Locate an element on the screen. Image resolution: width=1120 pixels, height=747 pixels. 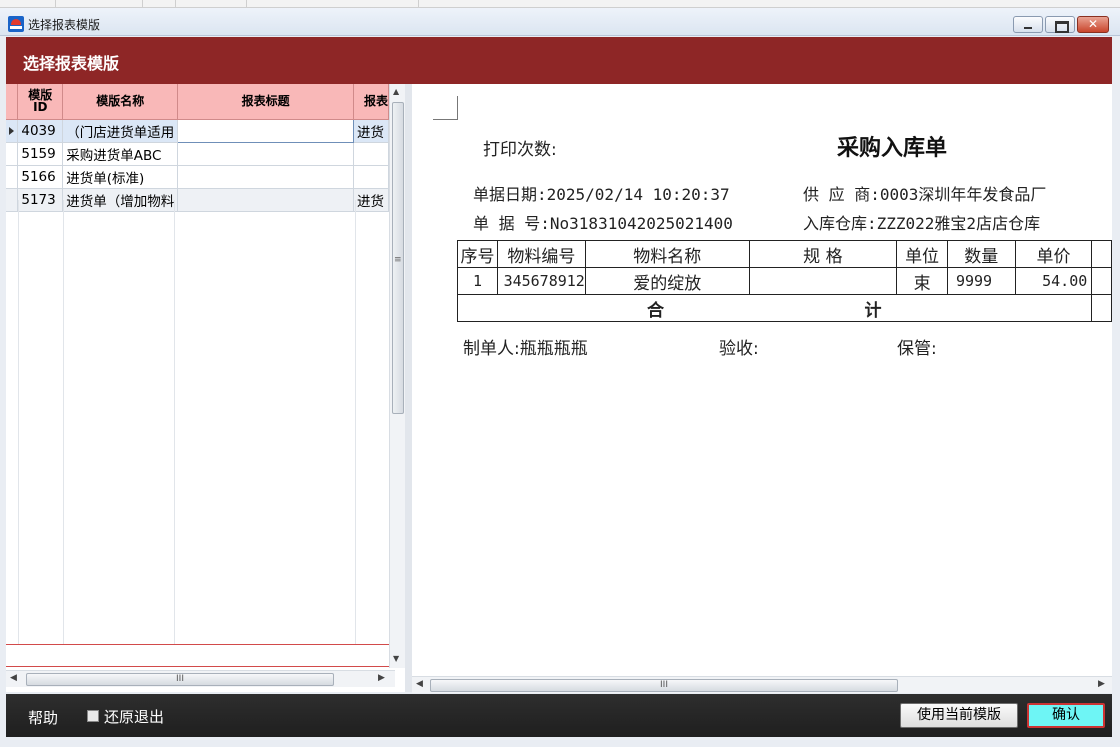
col-header-id: 模版 ID is located at coordinates (40, 102).